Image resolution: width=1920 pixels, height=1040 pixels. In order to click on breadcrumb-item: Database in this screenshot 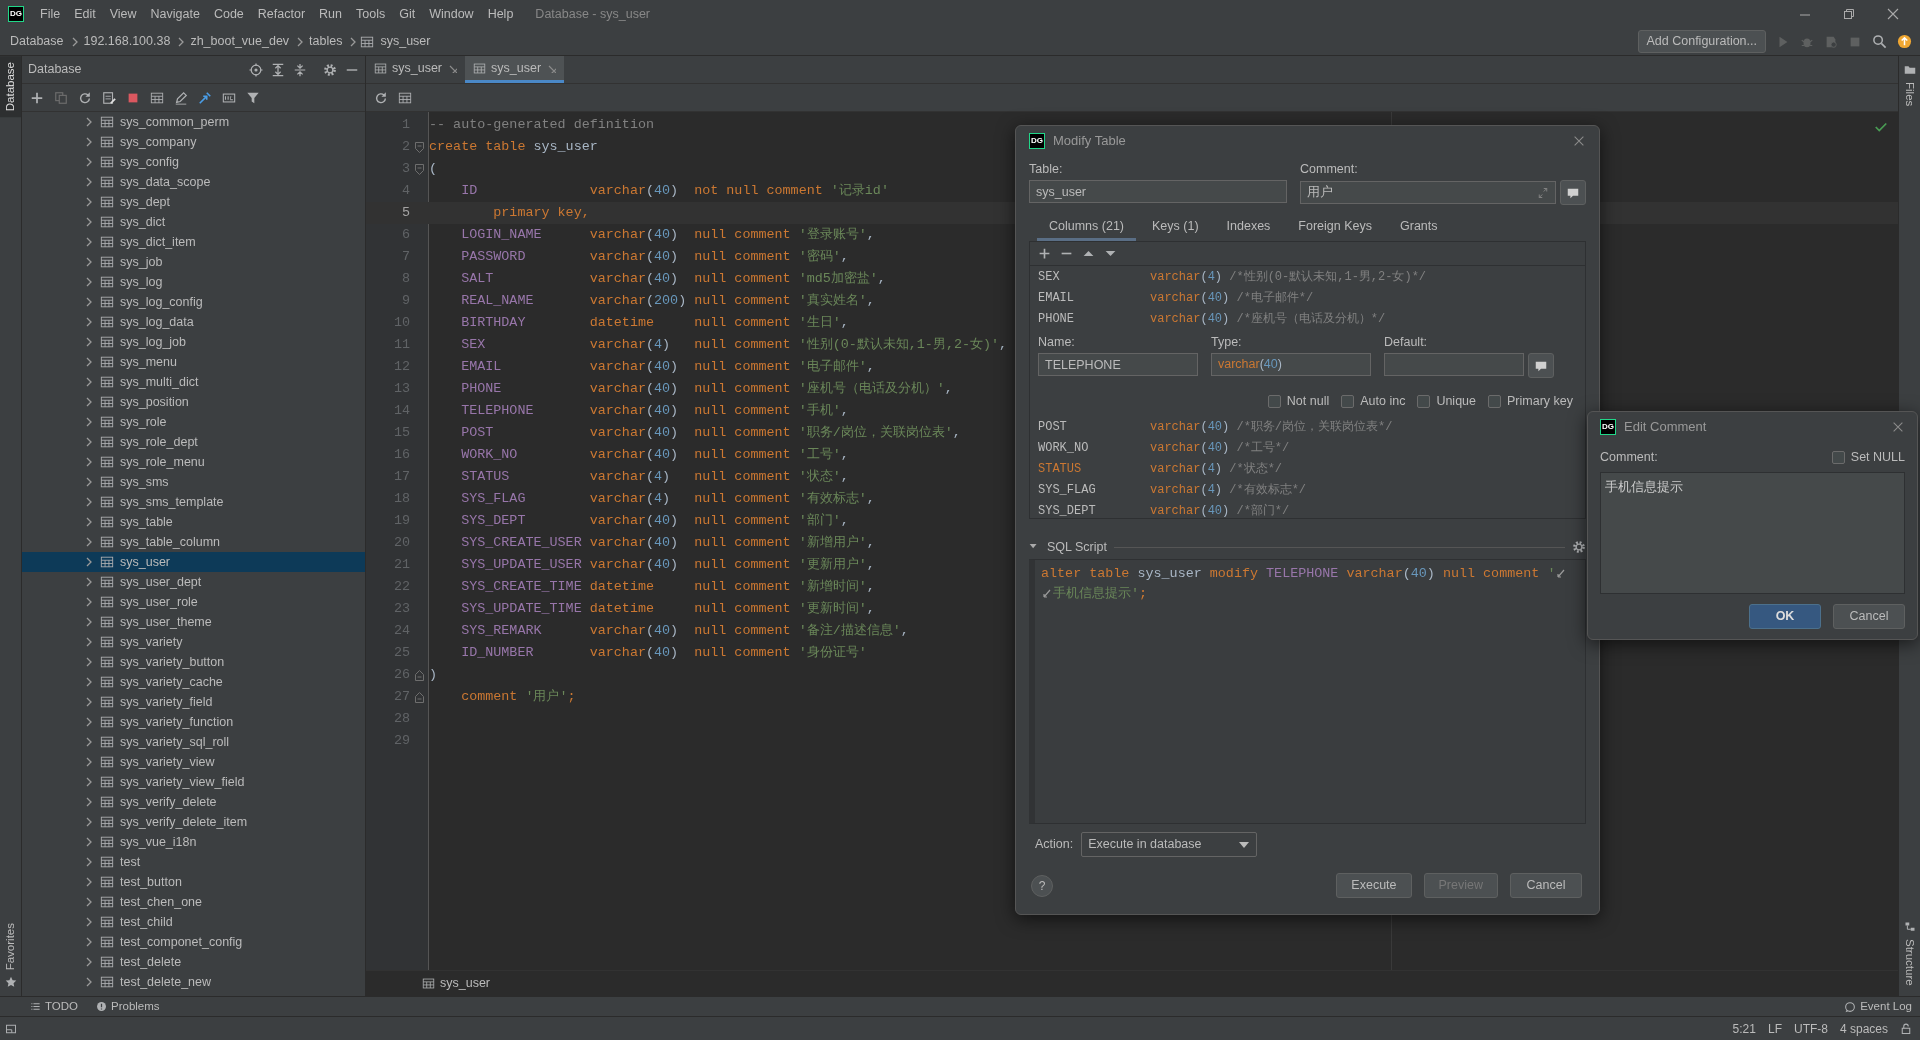, I will do `click(37, 41)`.